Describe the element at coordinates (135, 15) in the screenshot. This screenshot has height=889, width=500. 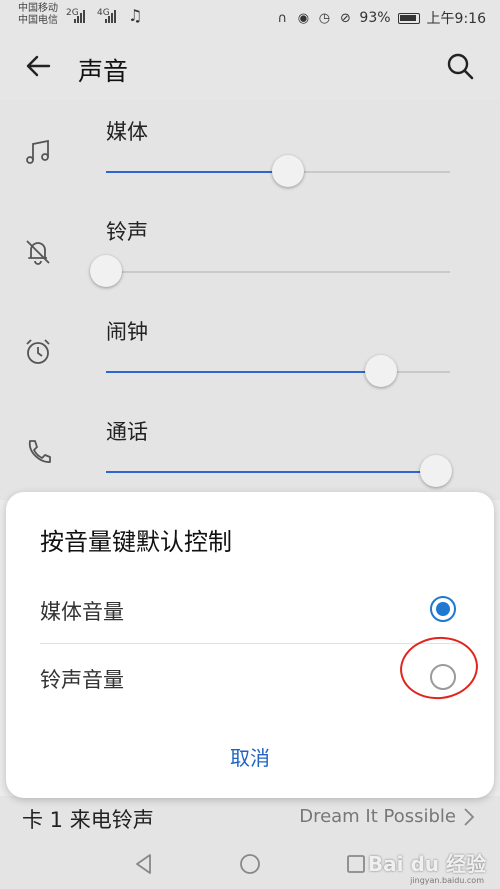
I see `music-notification-icon: ♫` at that location.